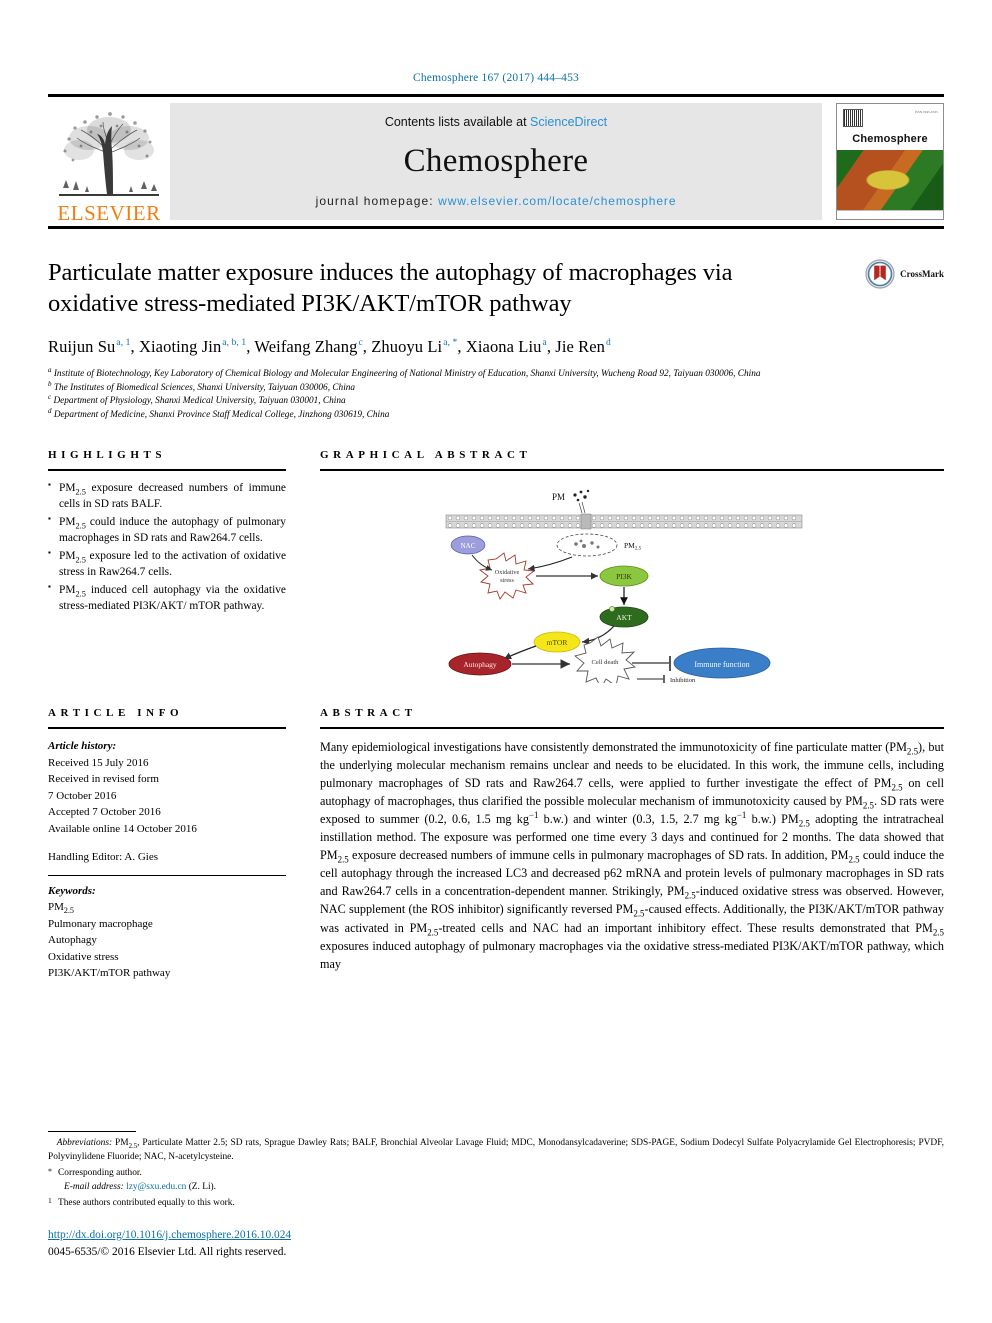 This screenshot has width=992, height=1323. What do you see at coordinates (167, 728) in the screenshot?
I see `article-info-divider` at bounding box center [167, 728].